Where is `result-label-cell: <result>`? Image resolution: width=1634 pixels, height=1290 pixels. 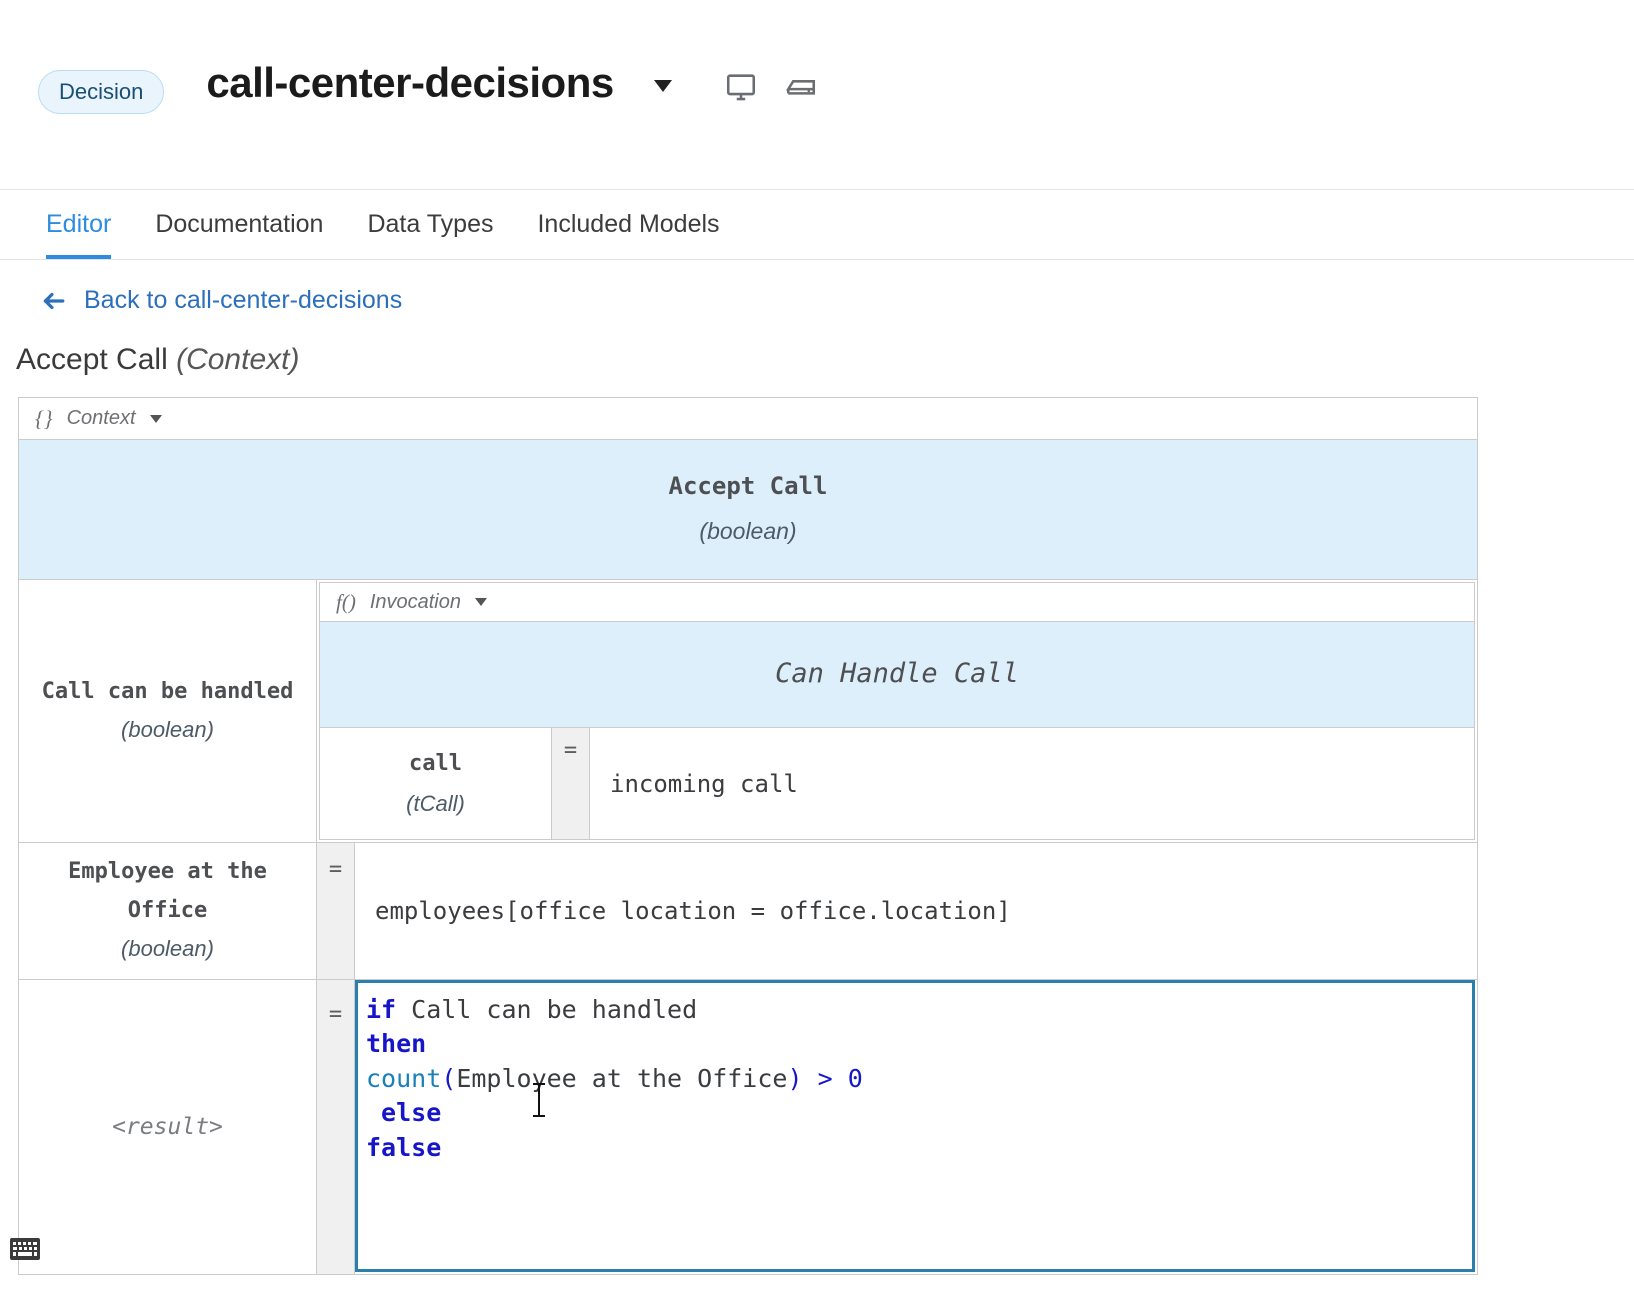 result-label-cell: <result> is located at coordinates (168, 1126).